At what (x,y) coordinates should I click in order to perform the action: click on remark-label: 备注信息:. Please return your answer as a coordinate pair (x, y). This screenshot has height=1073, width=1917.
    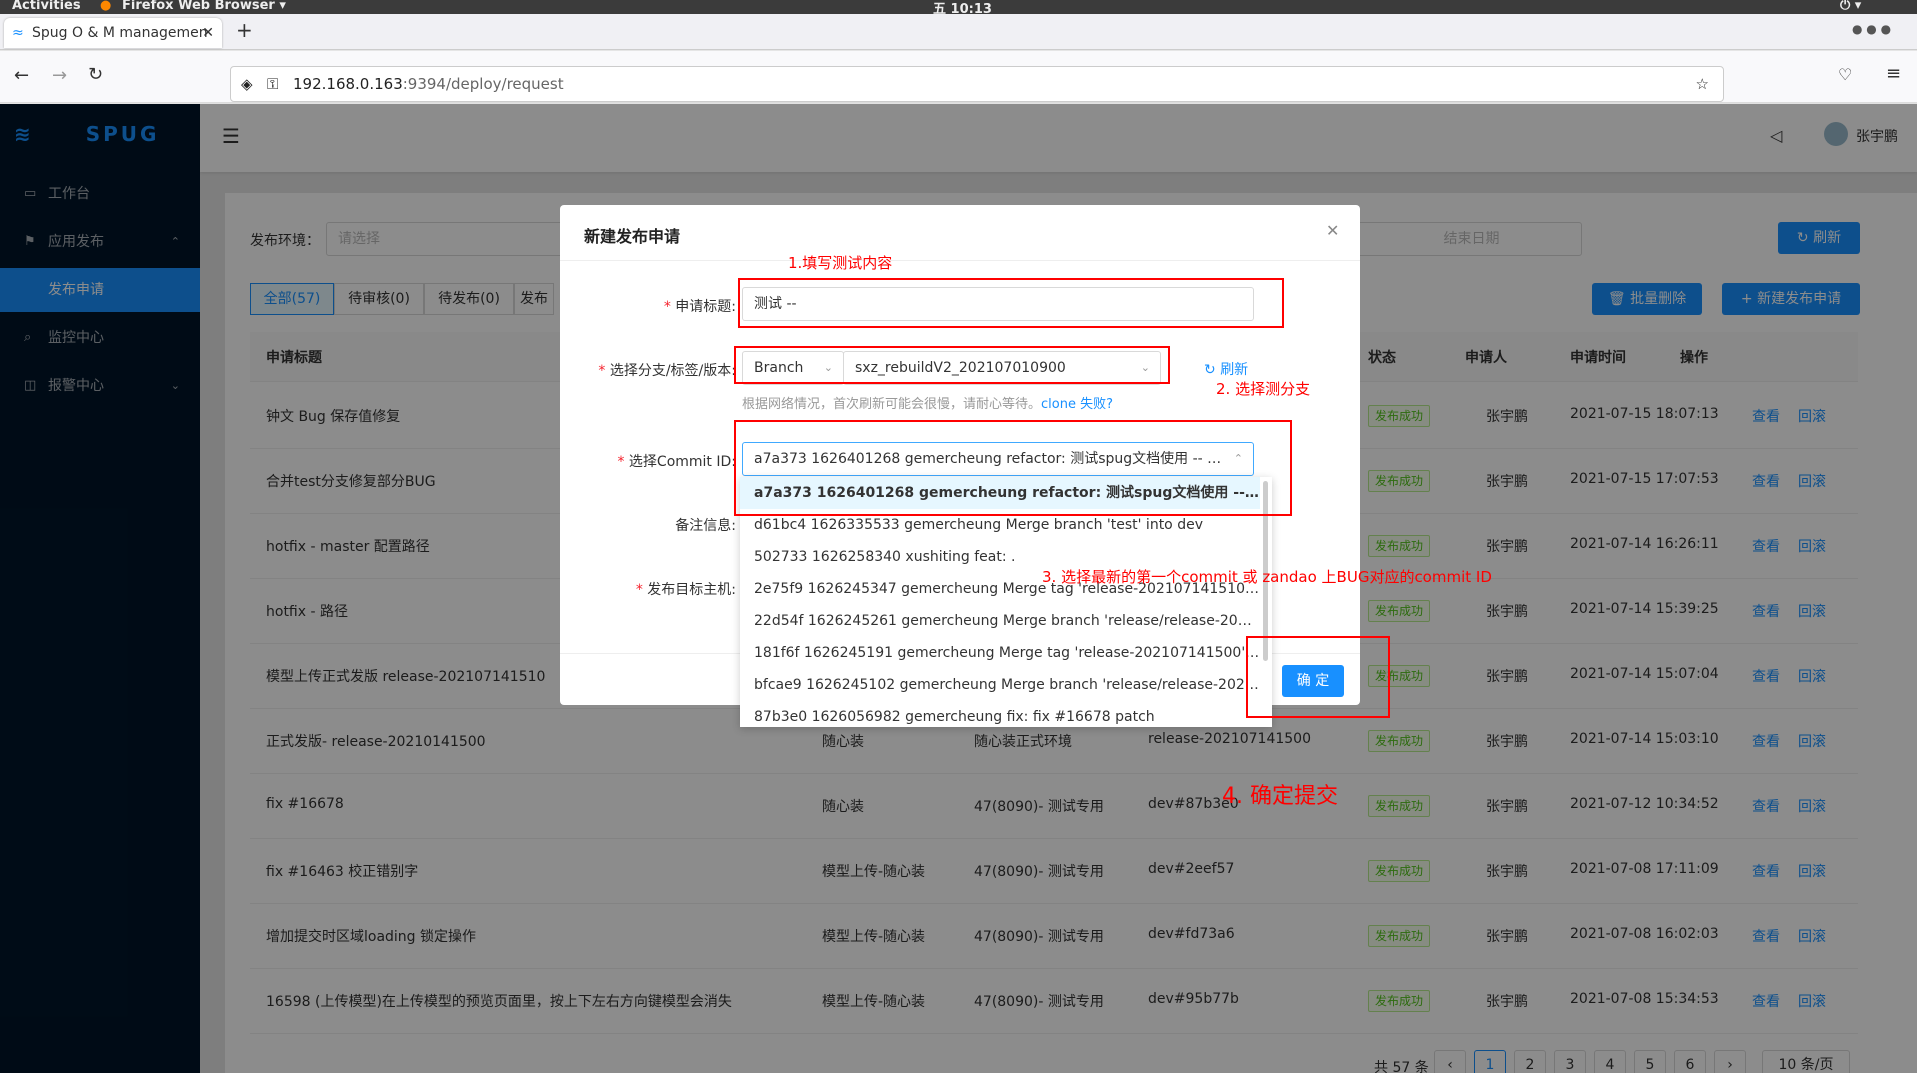
    Looking at the image, I should click on (705, 526).